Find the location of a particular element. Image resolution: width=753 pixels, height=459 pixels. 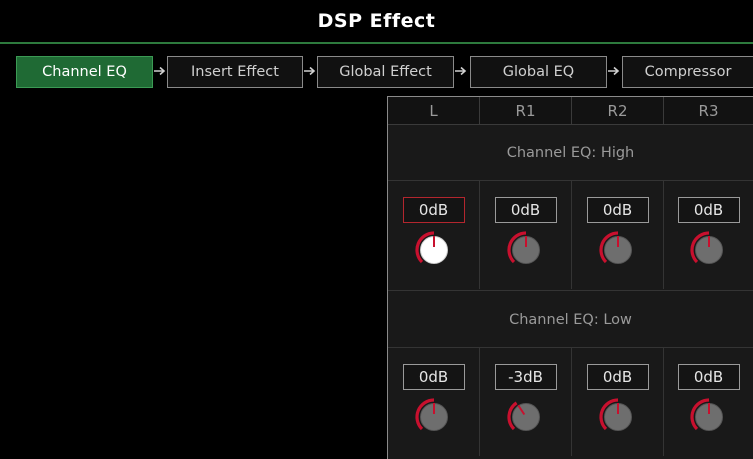

low-cell-r1: -3dB is located at coordinates (526, 402).